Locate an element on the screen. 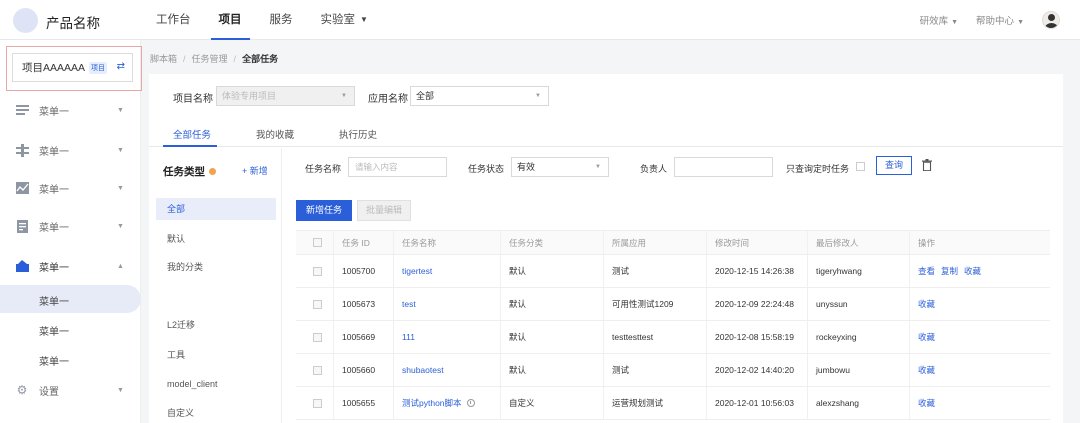  nav-lab: 实验室 ▼ is located at coordinates (344, 20).